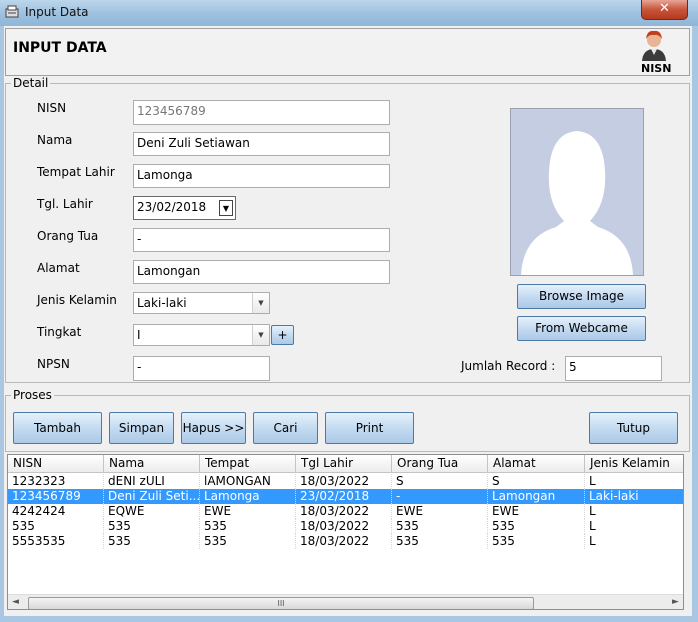 This screenshot has height=622, width=698. Describe the element at coordinates (675, 602) in the screenshot. I see `scroll-right-icon: ►` at that location.